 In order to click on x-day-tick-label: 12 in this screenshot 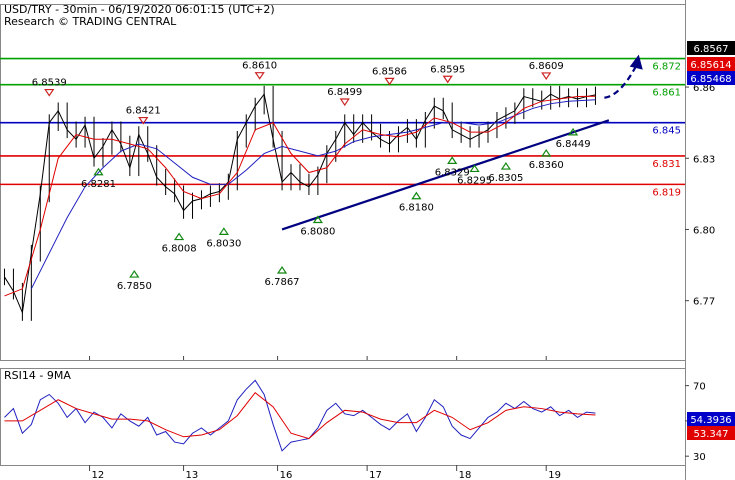, I will do `click(98, 475)`.